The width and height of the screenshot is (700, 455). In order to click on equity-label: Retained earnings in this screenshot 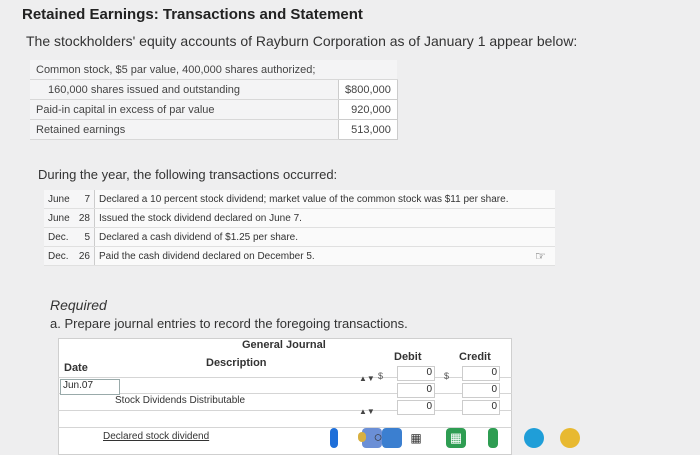, I will do `click(184, 129)`.